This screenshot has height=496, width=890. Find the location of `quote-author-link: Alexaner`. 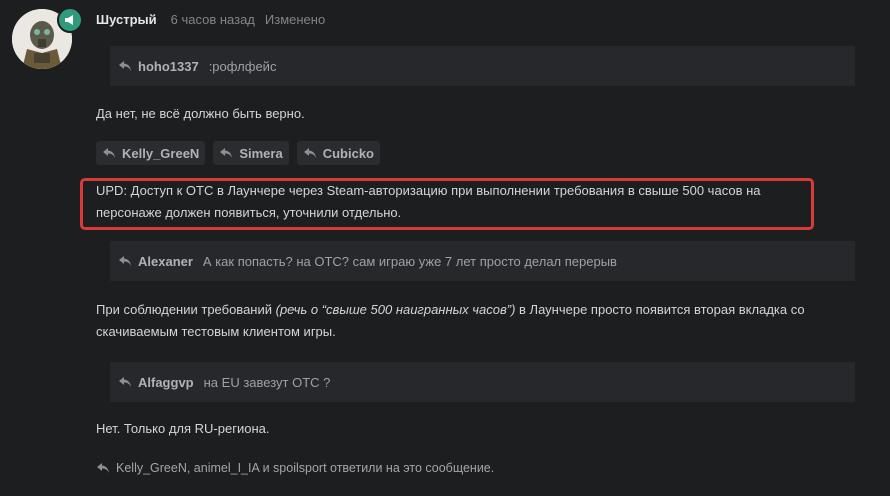

quote-author-link: Alexaner is located at coordinates (155, 261).